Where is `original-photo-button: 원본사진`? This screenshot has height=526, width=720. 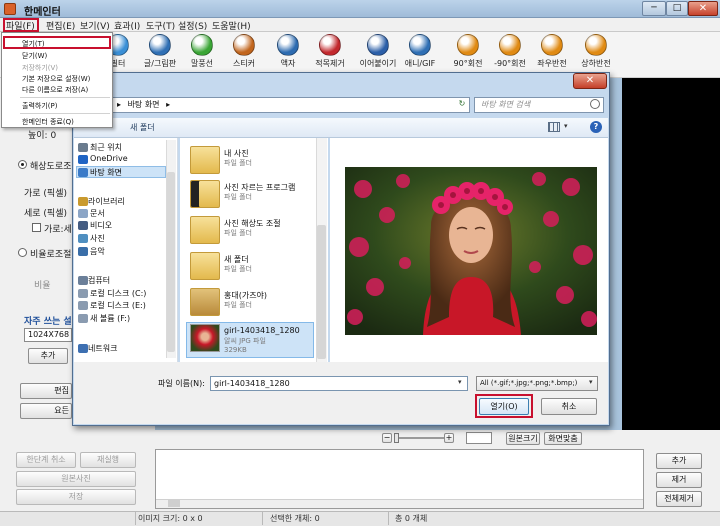
original-photo-button: 원본사진 is located at coordinates (76, 479).